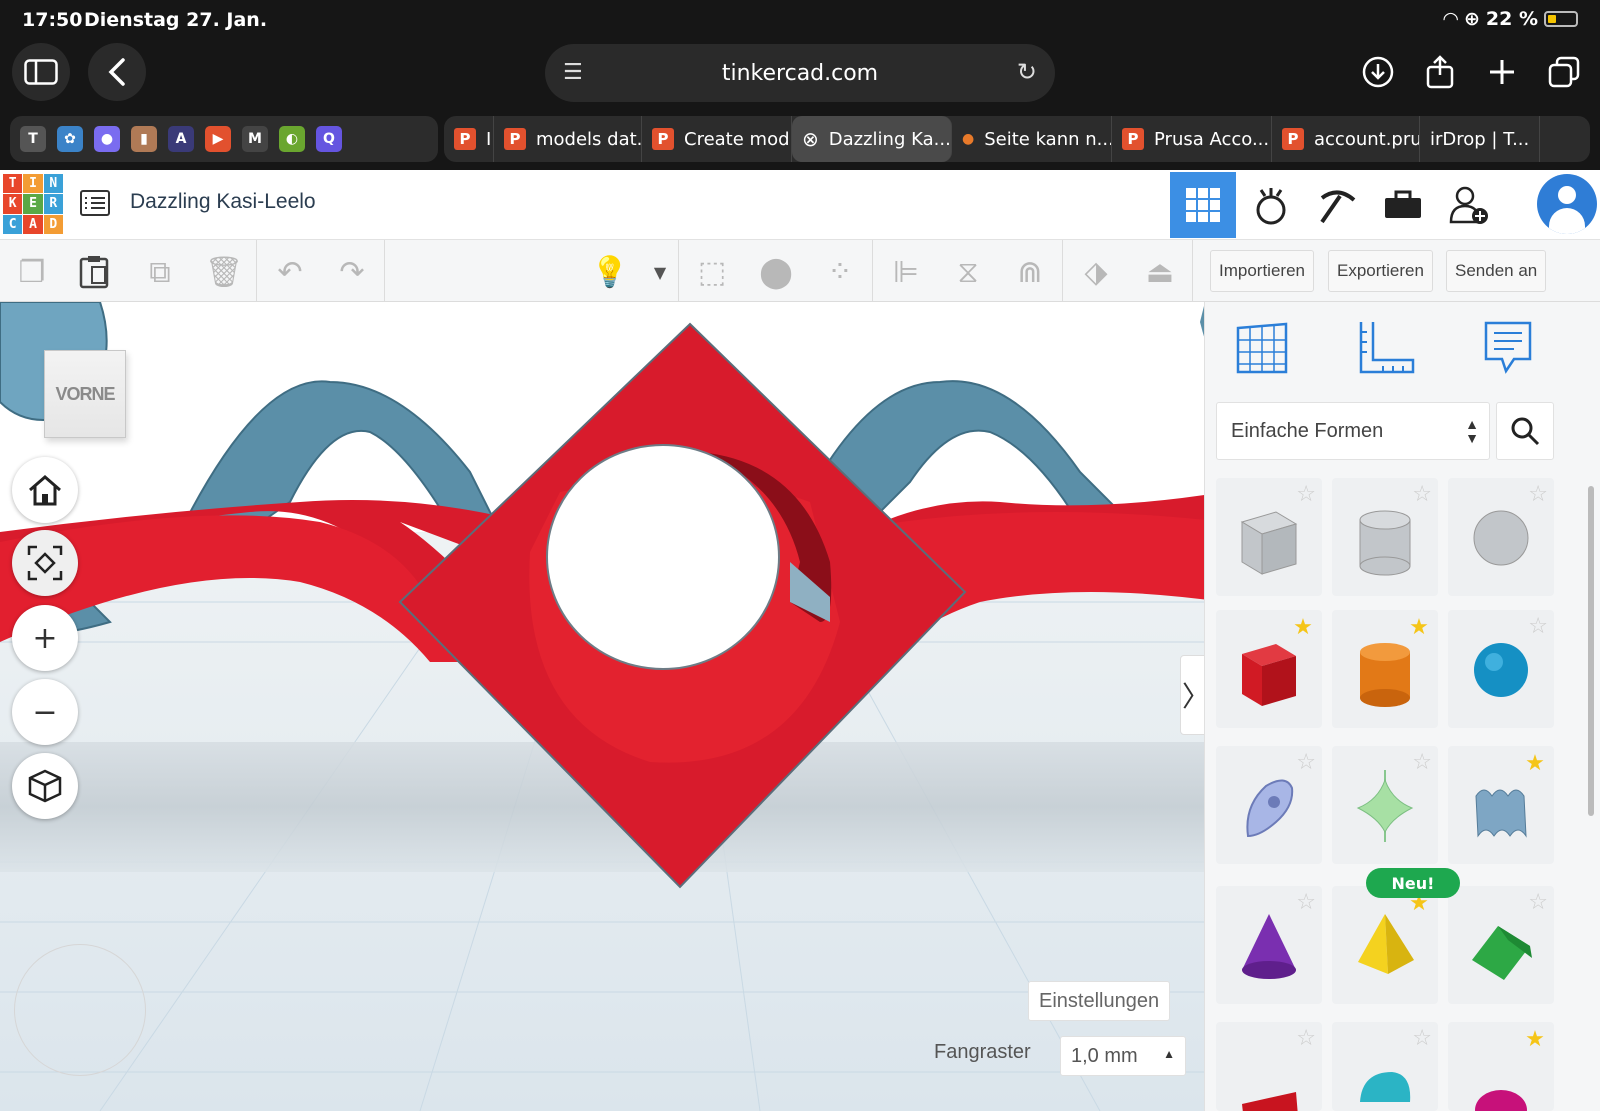 The width and height of the screenshot is (1600, 1111). Describe the element at coordinates (94, 272) in the screenshot. I see `paste-button` at that location.